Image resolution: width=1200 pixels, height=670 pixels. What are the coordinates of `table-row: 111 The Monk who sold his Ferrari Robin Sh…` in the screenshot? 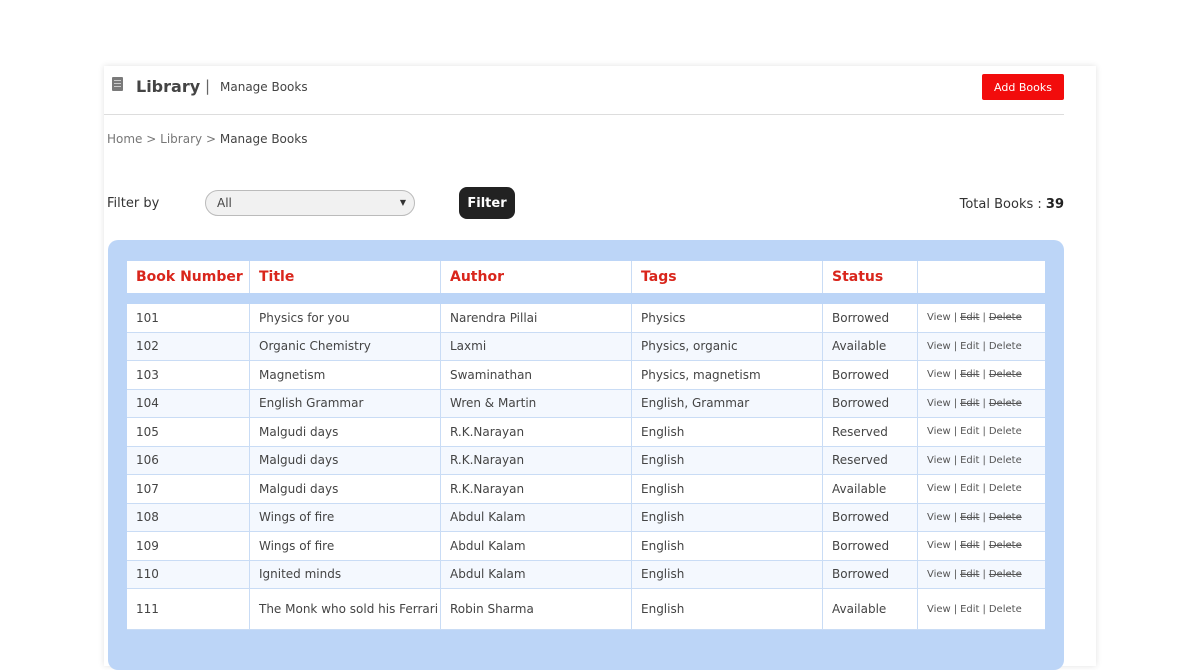 It's located at (586, 609).